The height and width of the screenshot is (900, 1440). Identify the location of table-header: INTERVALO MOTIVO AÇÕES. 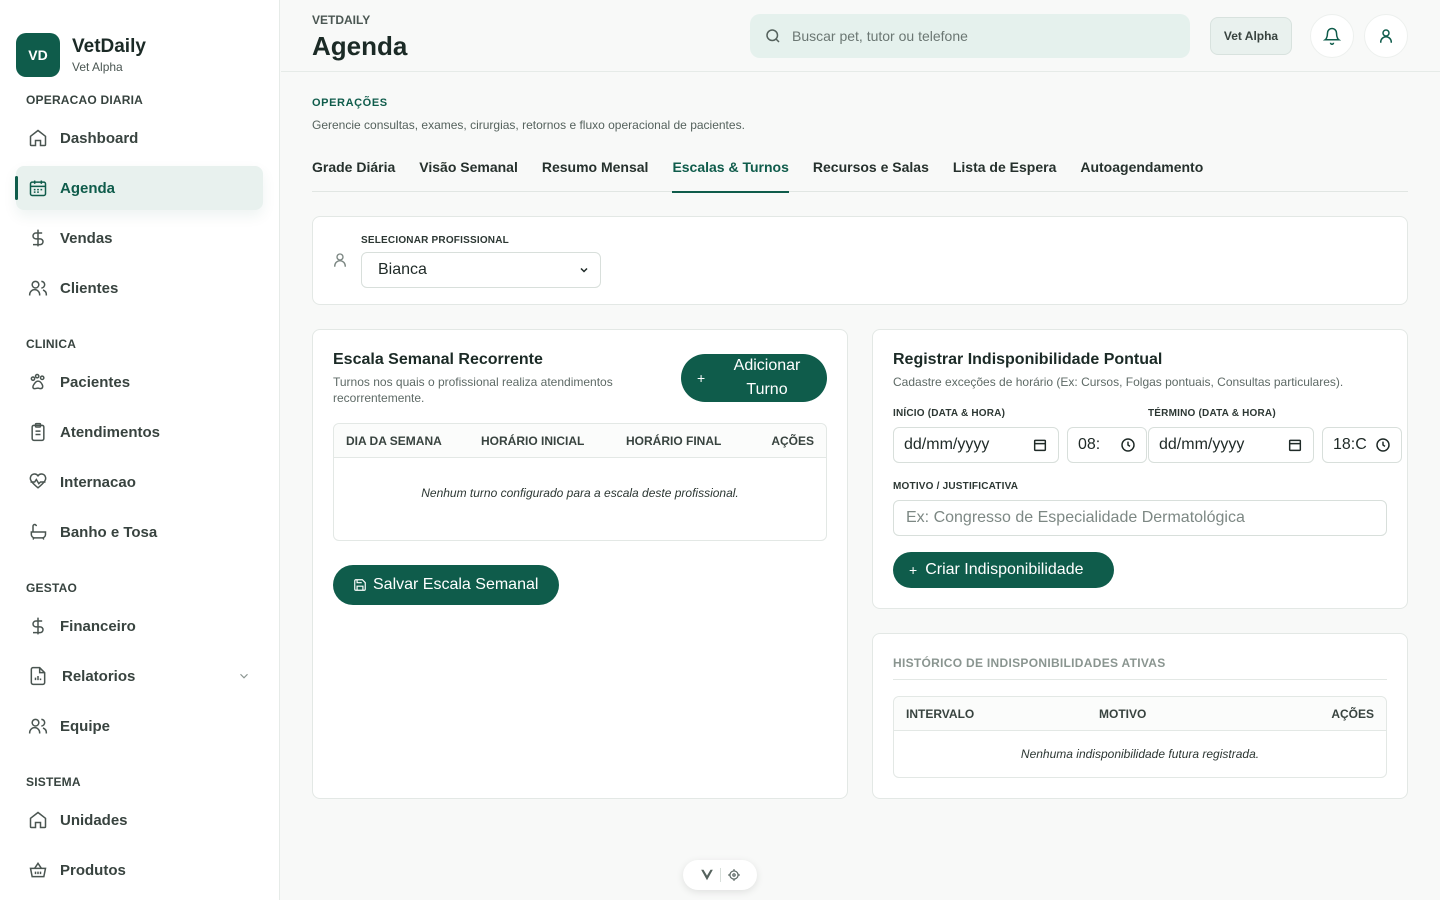
(1140, 714).